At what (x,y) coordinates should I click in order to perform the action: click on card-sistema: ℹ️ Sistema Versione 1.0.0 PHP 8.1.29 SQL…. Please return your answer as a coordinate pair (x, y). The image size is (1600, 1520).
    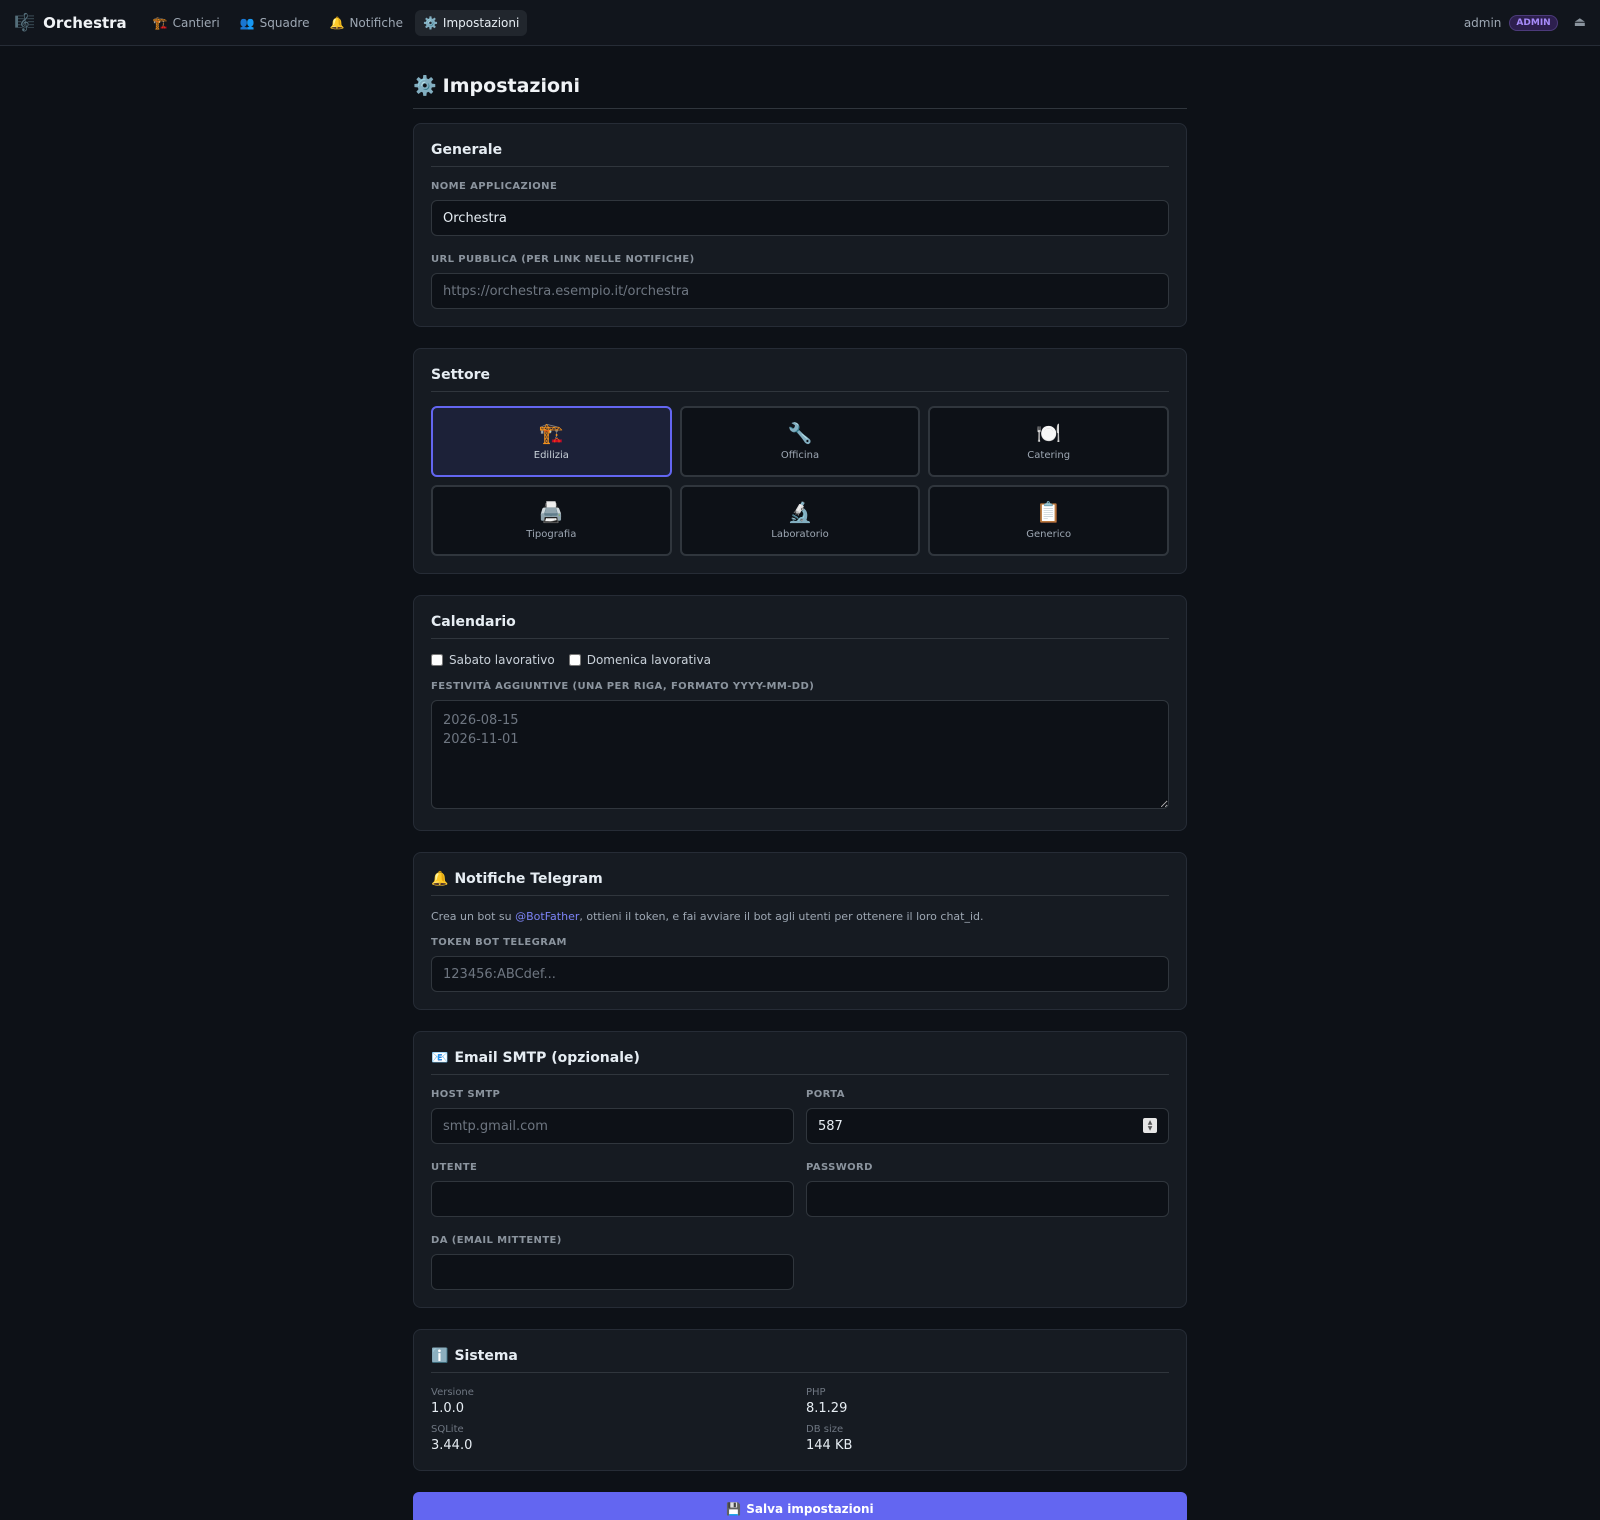
    Looking at the image, I should click on (800, 1400).